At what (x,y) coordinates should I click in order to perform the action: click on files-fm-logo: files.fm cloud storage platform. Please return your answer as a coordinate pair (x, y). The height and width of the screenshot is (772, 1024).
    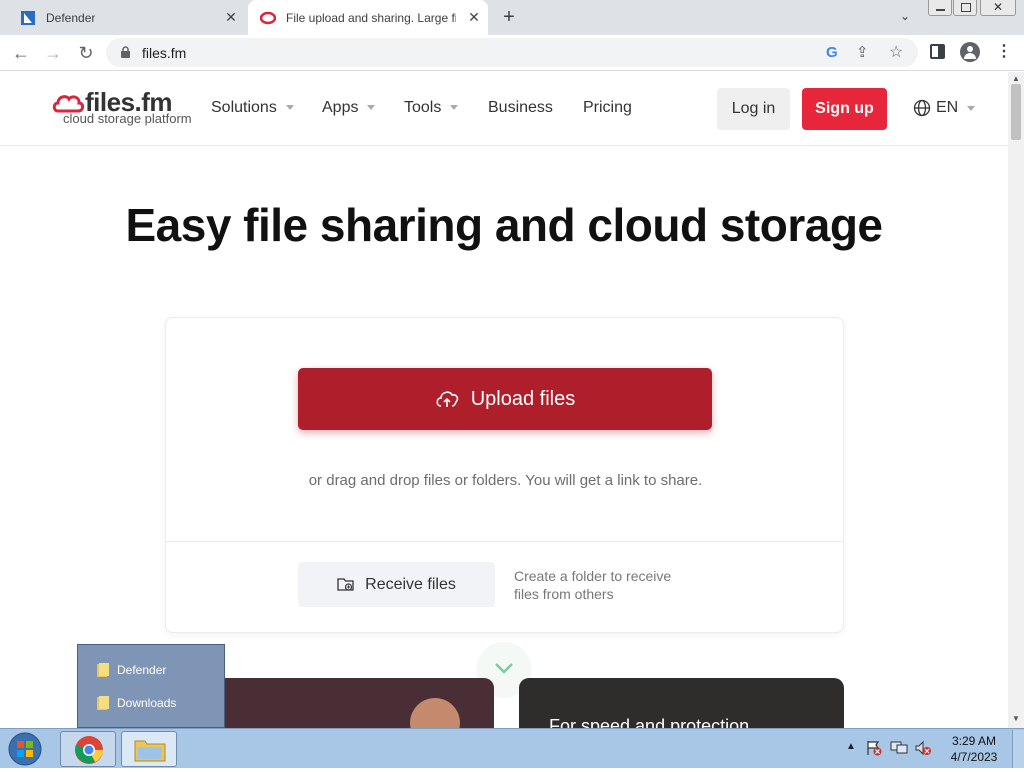
    Looking at the image, I should click on (122, 108).